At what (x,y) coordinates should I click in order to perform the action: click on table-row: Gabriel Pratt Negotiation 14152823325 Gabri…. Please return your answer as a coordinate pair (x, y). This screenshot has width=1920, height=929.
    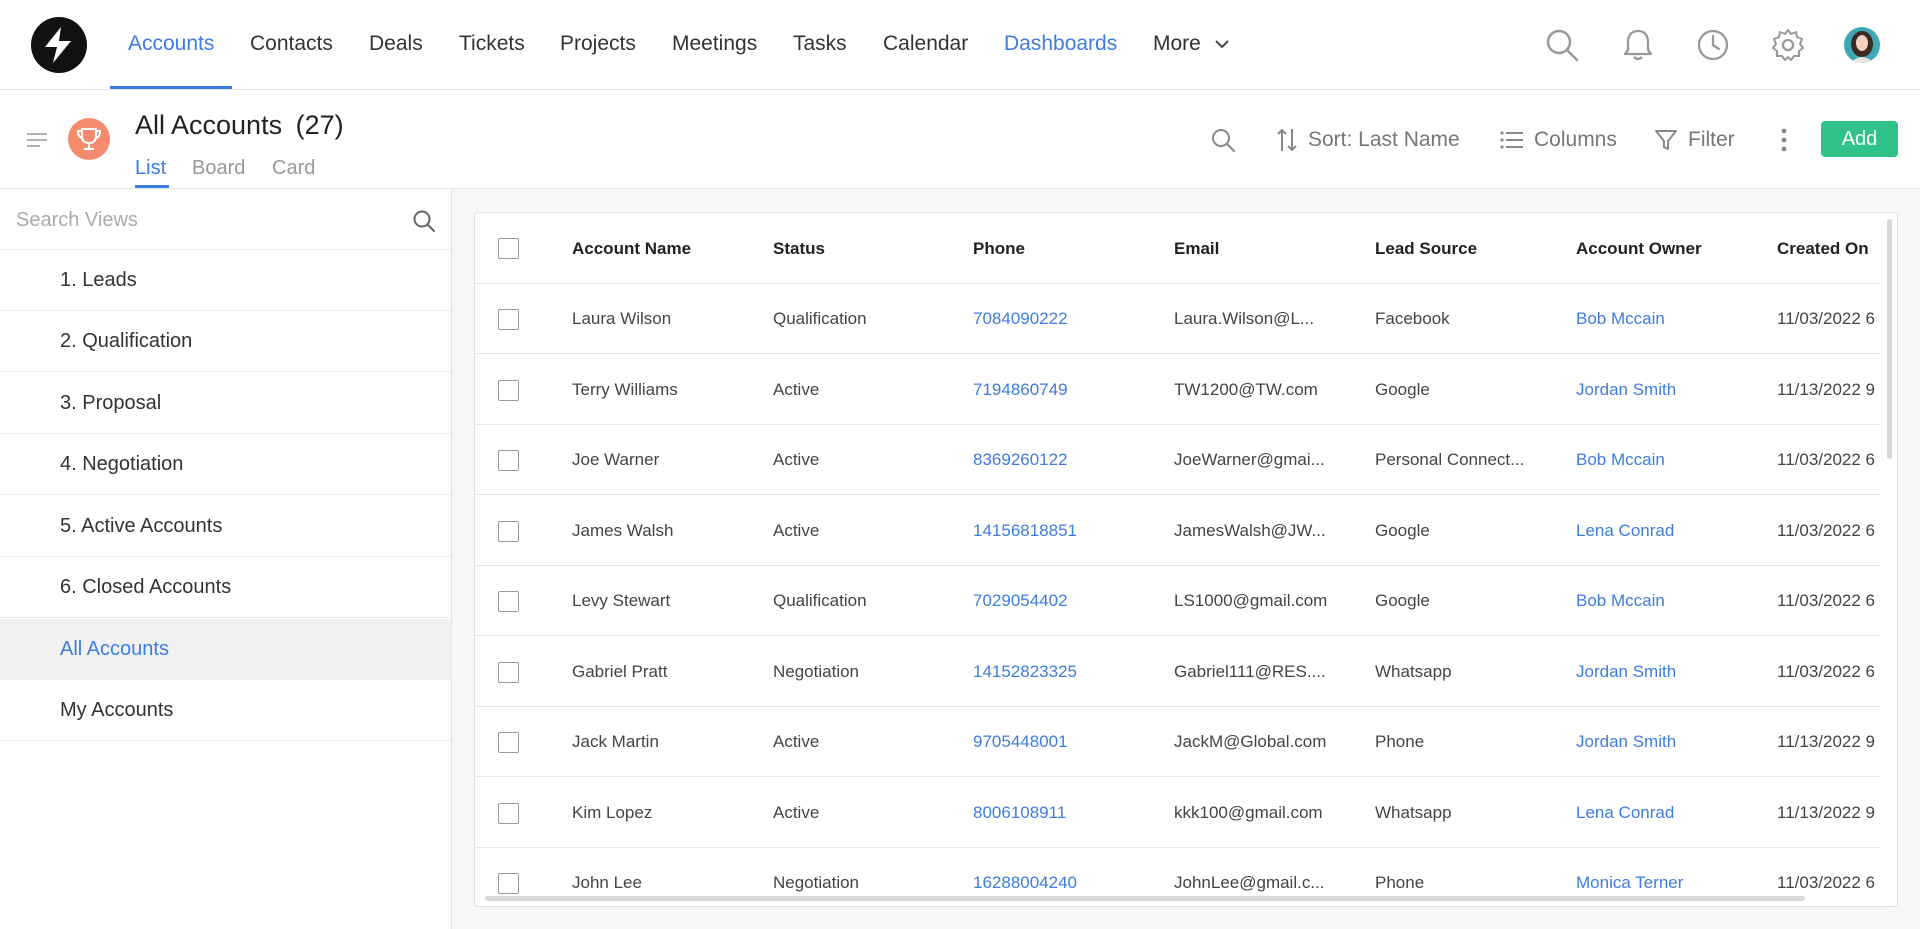
    Looking at the image, I should click on (1177, 672).